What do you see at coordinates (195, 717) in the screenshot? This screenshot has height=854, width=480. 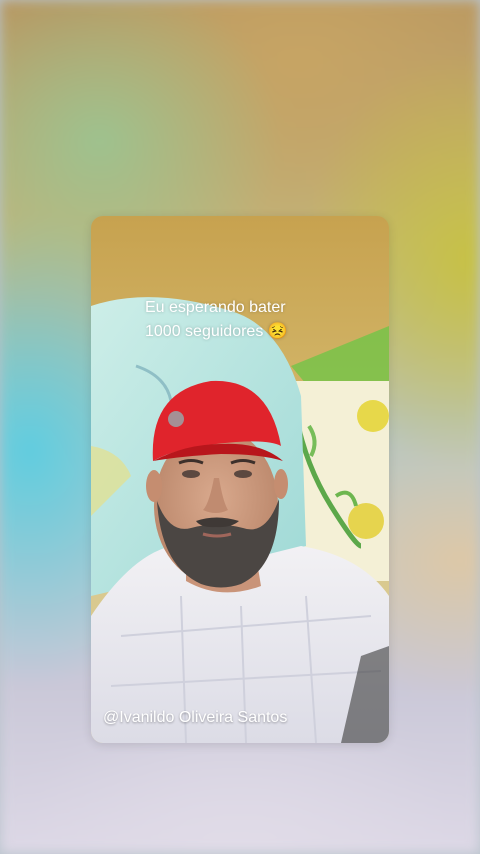 I see `author-credit: @Ivanildo Oliveira Santos` at bounding box center [195, 717].